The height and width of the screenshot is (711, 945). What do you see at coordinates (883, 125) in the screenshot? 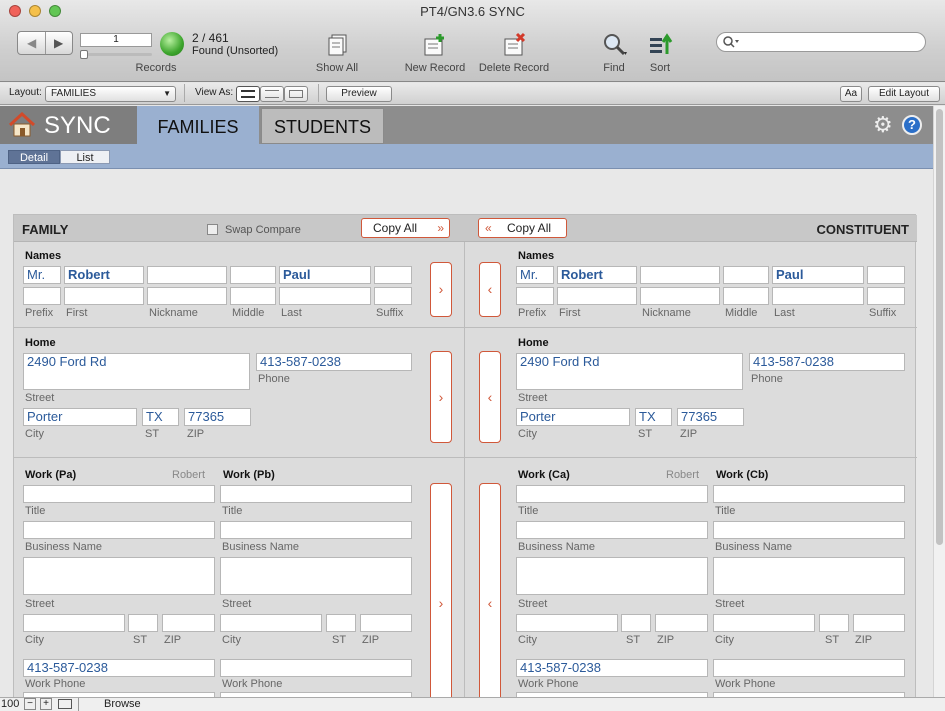
I see `gear-icon: ⚙` at bounding box center [883, 125].